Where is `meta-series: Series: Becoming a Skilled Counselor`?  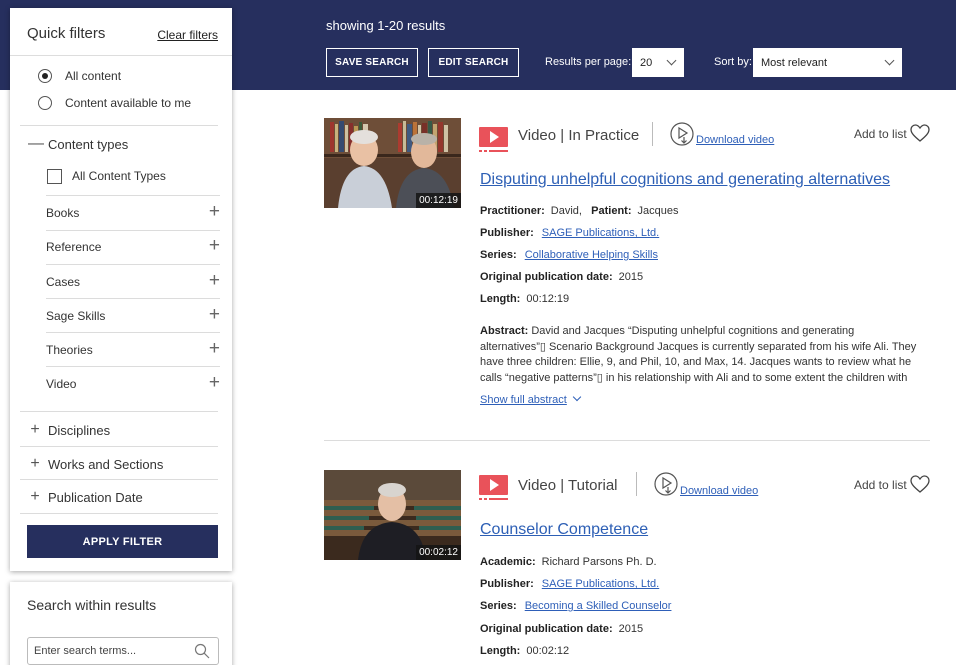 meta-series: Series: Becoming a Skilled Counselor is located at coordinates (575, 606).